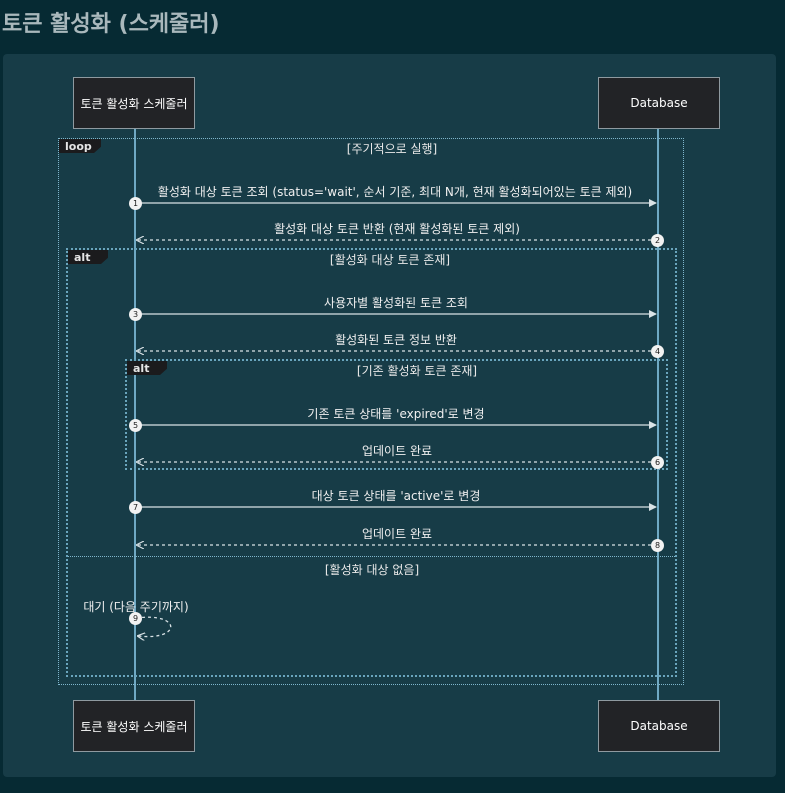 This screenshot has width=785, height=793. I want to click on message-3-label: 사용자별 활성화된 토큰 조회, so click(396, 303).